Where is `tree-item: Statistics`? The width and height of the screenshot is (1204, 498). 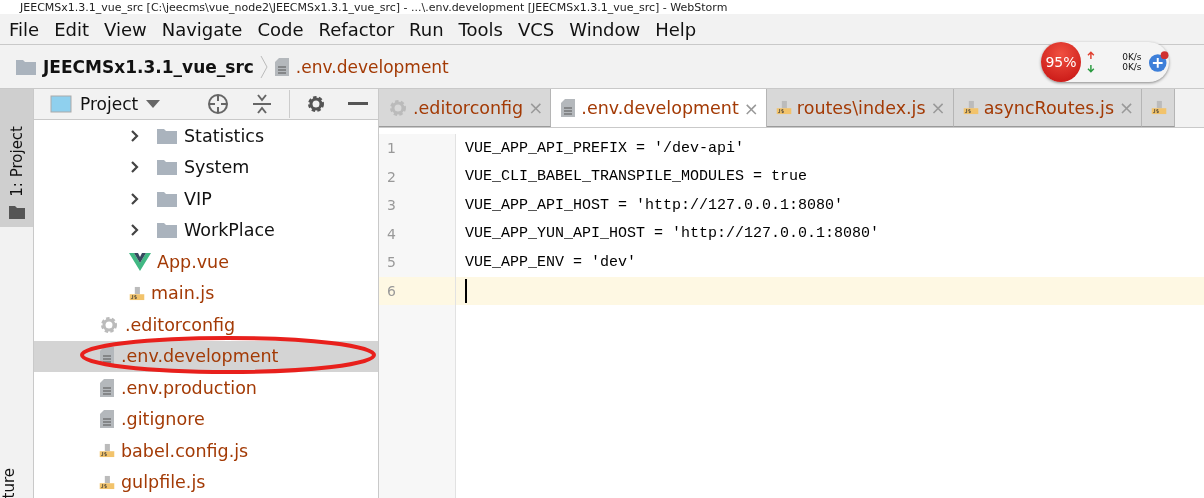
tree-item: Statistics is located at coordinates (206, 136).